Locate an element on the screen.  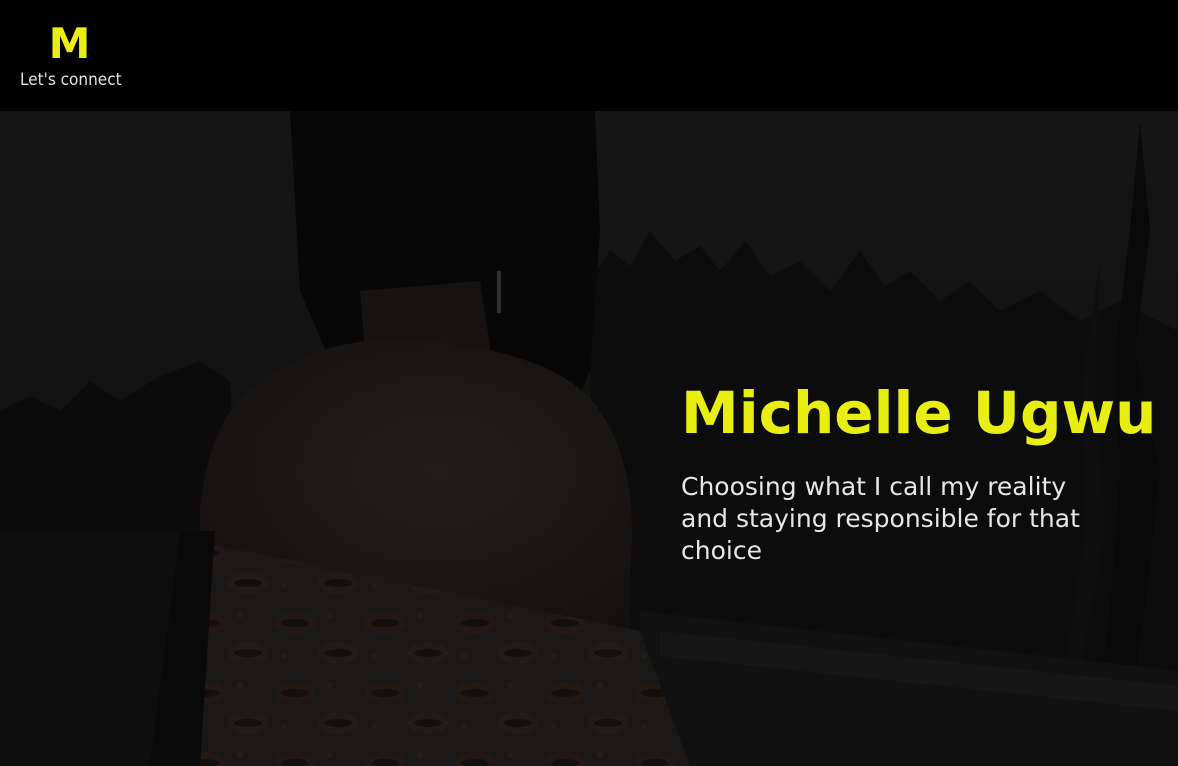
hero-title: Michelle Ugwu is located at coordinates (919, 413).